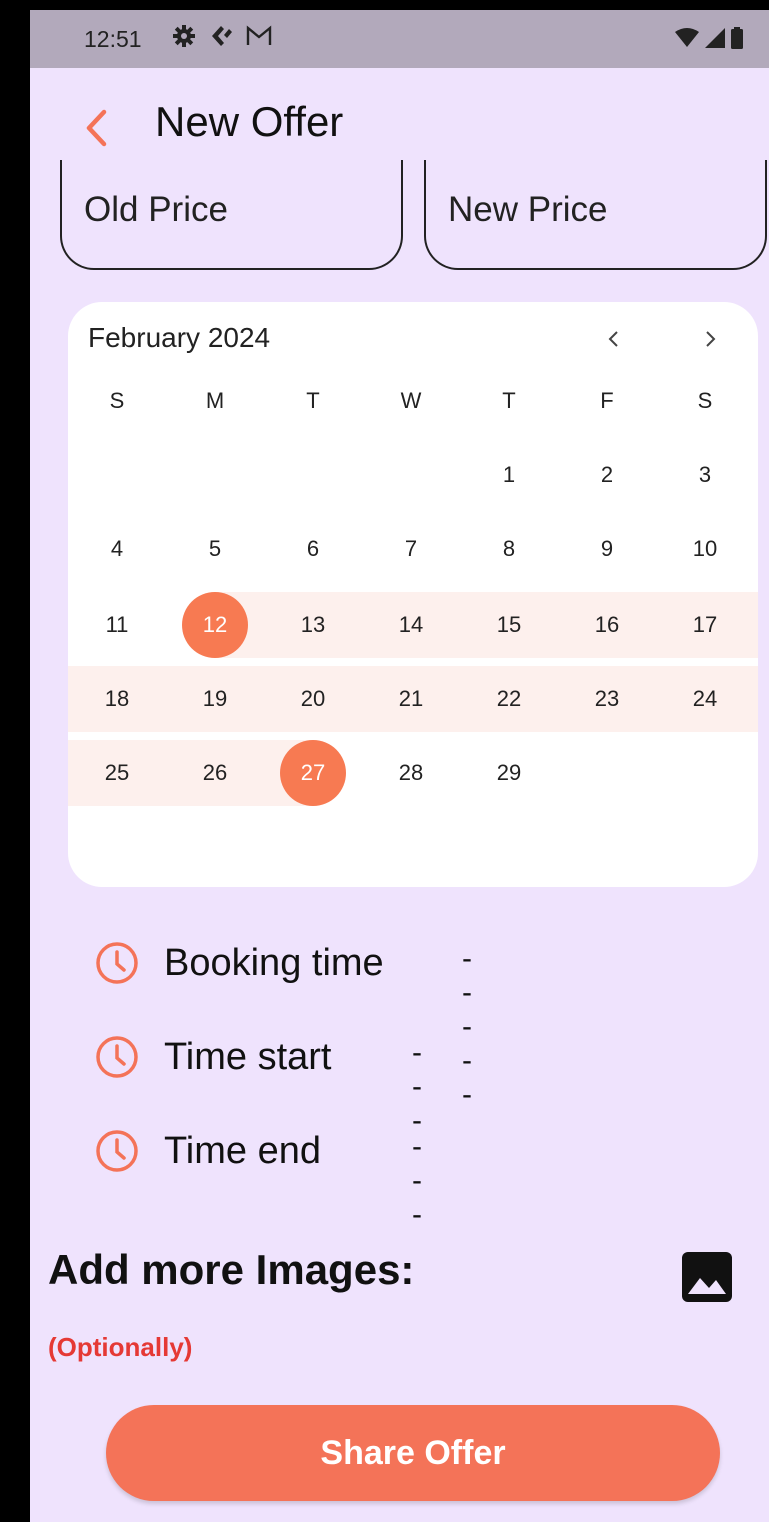 The image size is (769, 1522). I want to click on calendar-day-number: 6, so click(313, 548).